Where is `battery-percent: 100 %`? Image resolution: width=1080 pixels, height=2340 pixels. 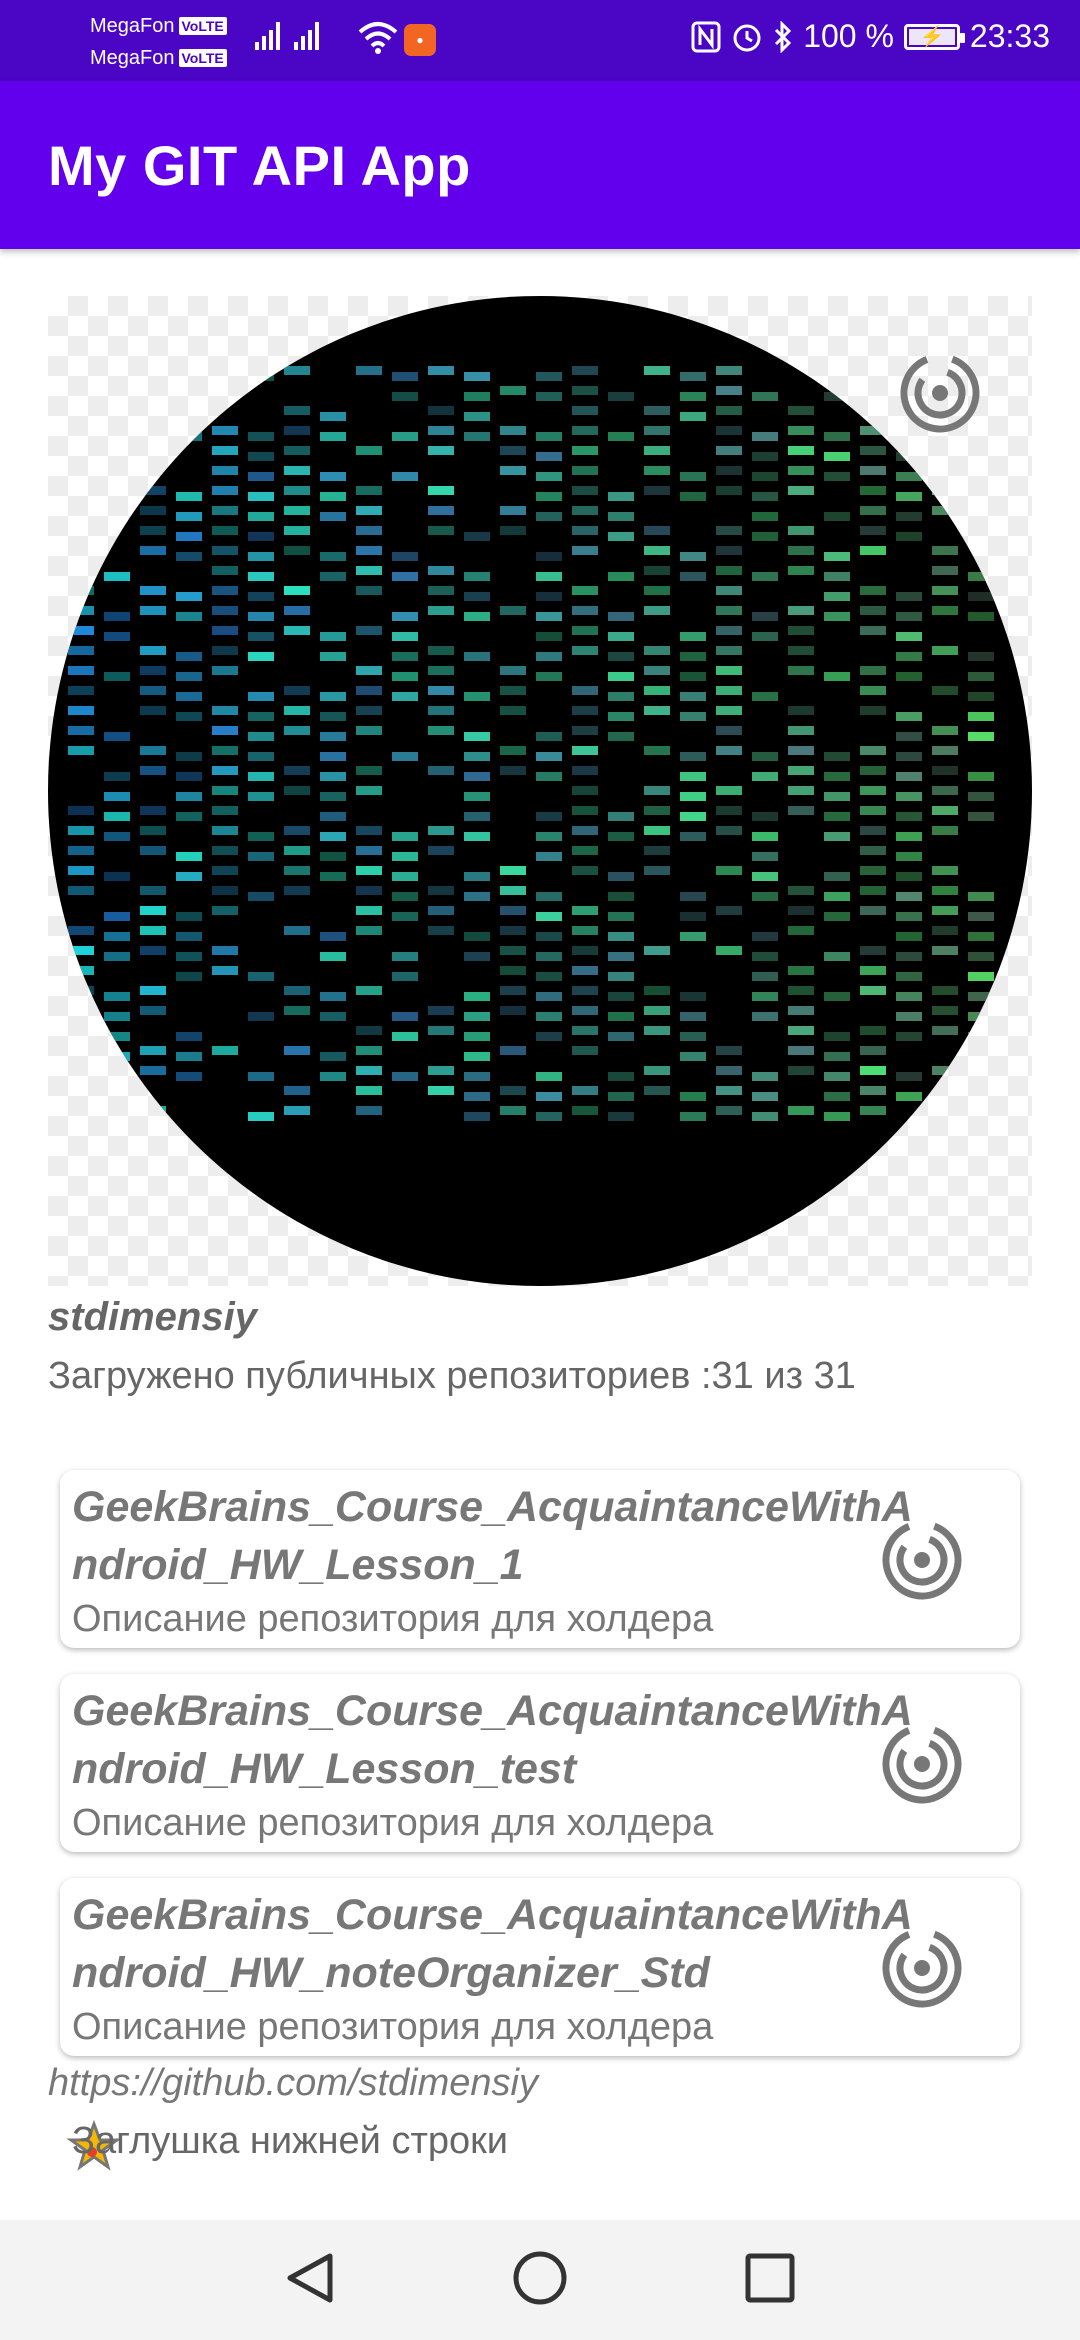 battery-percent: 100 % is located at coordinates (848, 36).